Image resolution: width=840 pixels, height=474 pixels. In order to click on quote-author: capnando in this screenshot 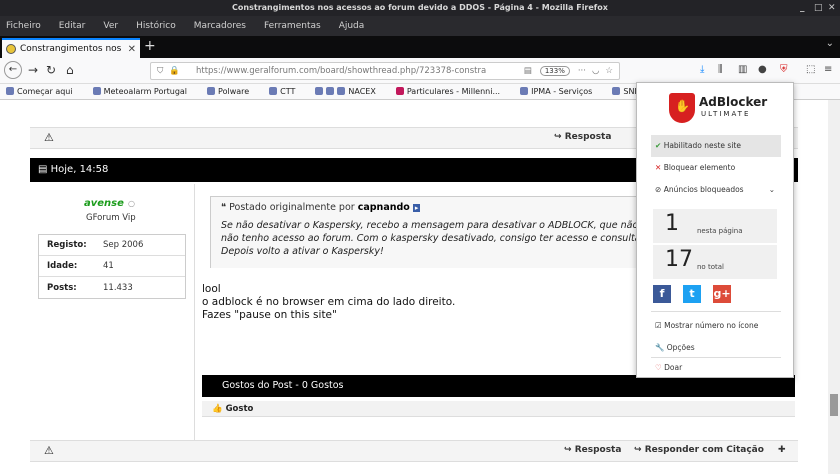, I will do `click(384, 207)`.